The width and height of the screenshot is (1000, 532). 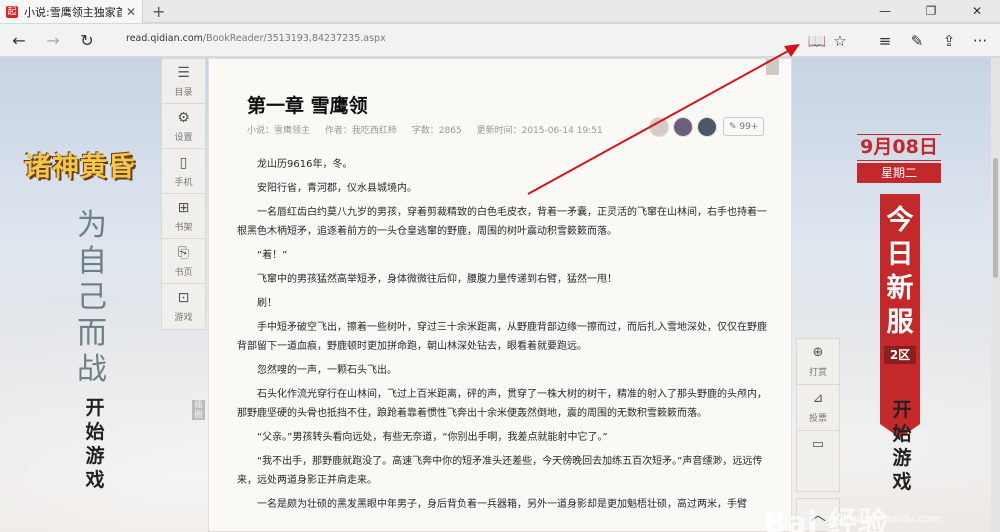 I want to click on comment-icon: ▭, so click(x=818, y=444).